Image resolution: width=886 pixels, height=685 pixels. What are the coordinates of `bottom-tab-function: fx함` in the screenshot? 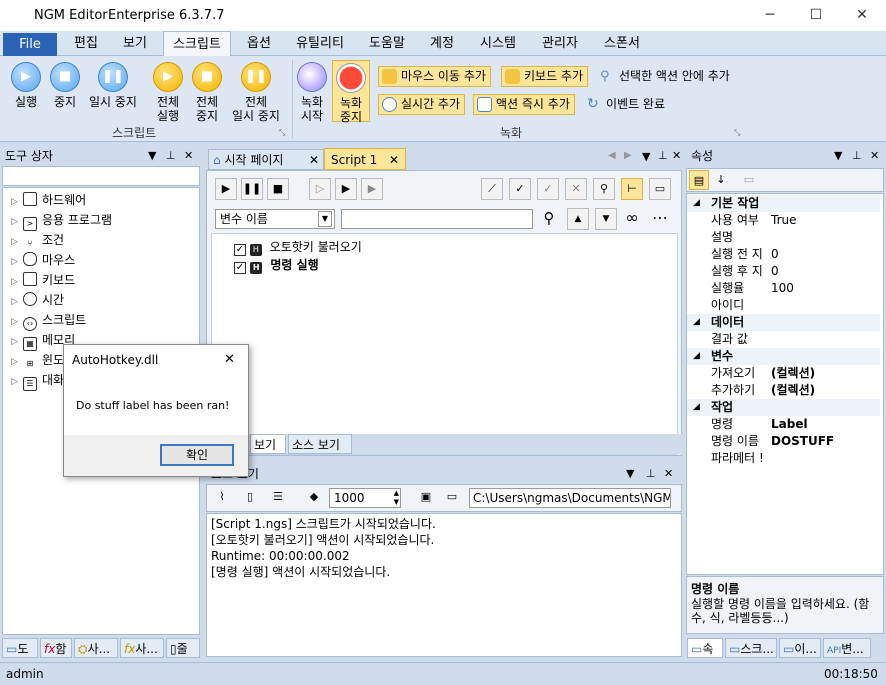 It's located at (56, 648).